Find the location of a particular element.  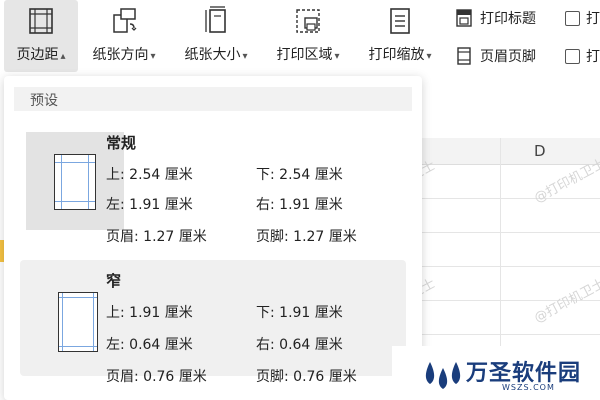

margin-bottom-value: 下: 1.91 厘米 is located at coordinates (299, 313).